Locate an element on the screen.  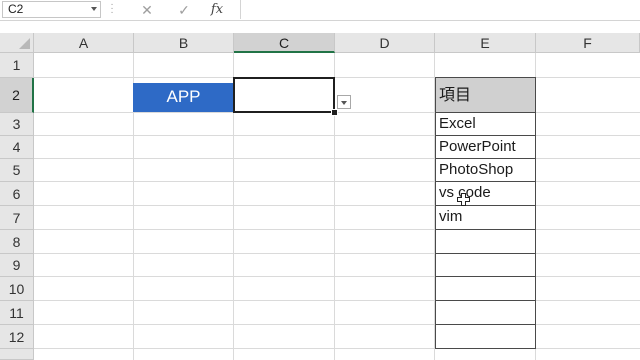
formula-bar: C2 · · · ✕ ✓ fx is located at coordinates (320, 10).